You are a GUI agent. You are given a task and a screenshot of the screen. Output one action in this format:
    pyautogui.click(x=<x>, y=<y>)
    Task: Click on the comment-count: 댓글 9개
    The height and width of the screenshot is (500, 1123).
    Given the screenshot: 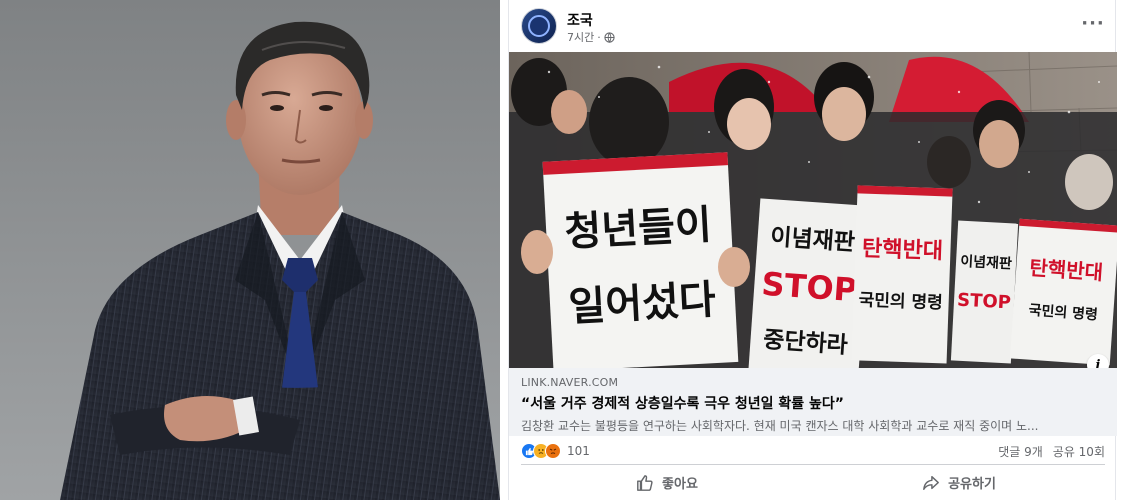 What is the action you would take?
    pyautogui.click(x=1020, y=451)
    